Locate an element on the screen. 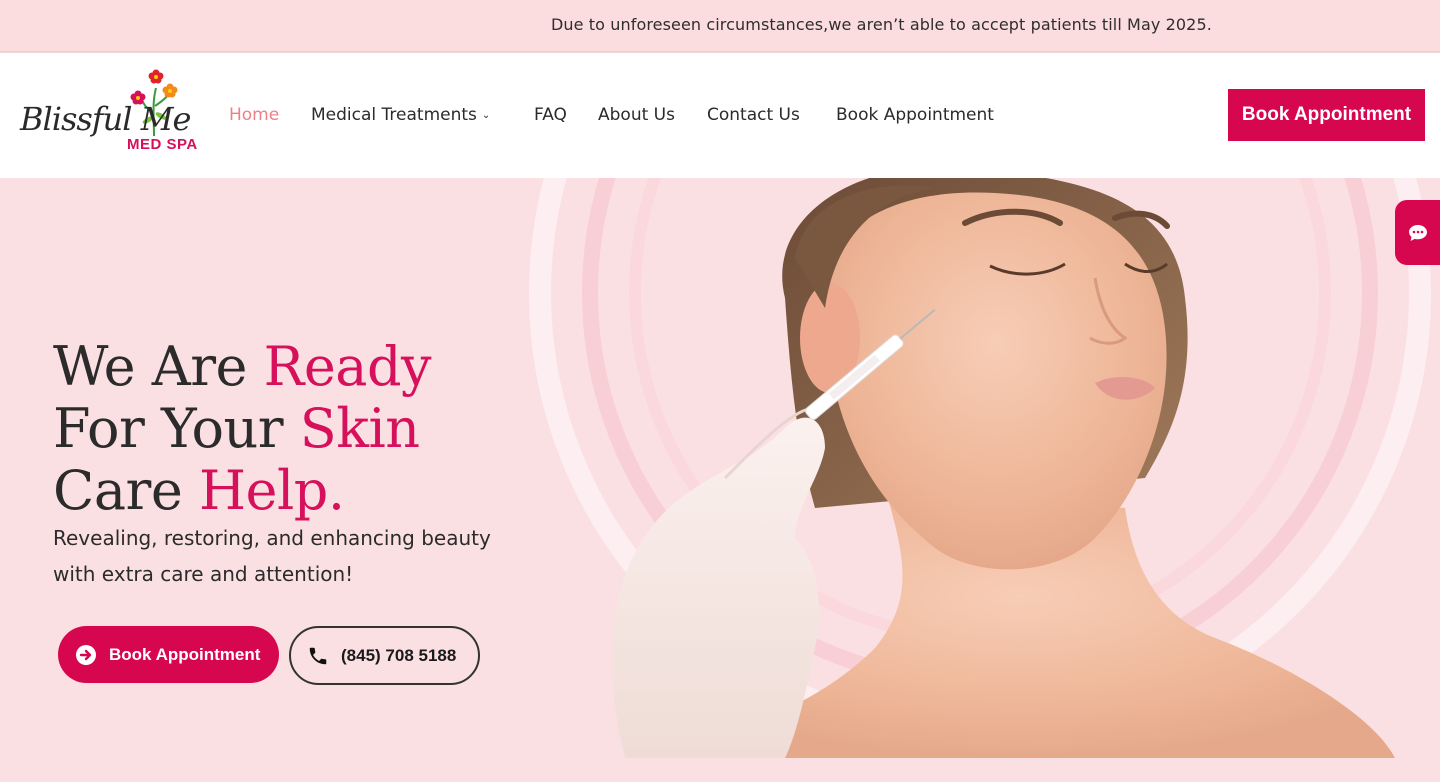 The width and height of the screenshot is (1440, 782). hero-book-appointment-button: Book Appointment is located at coordinates (168, 654).